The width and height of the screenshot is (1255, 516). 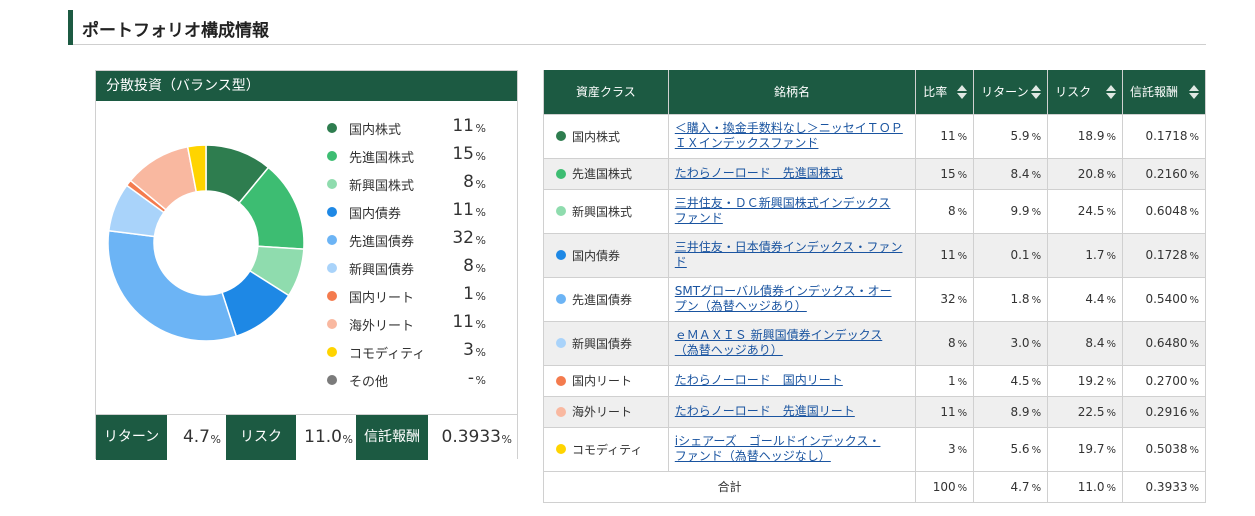 What do you see at coordinates (1020, 343) in the screenshot?
I see `return-value: 3.0` at bounding box center [1020, 343].